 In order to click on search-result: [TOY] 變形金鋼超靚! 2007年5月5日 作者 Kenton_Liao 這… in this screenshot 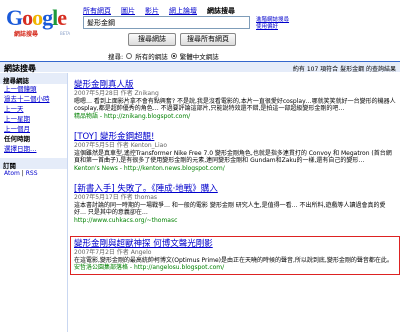, I will do `click(235, 152)`.